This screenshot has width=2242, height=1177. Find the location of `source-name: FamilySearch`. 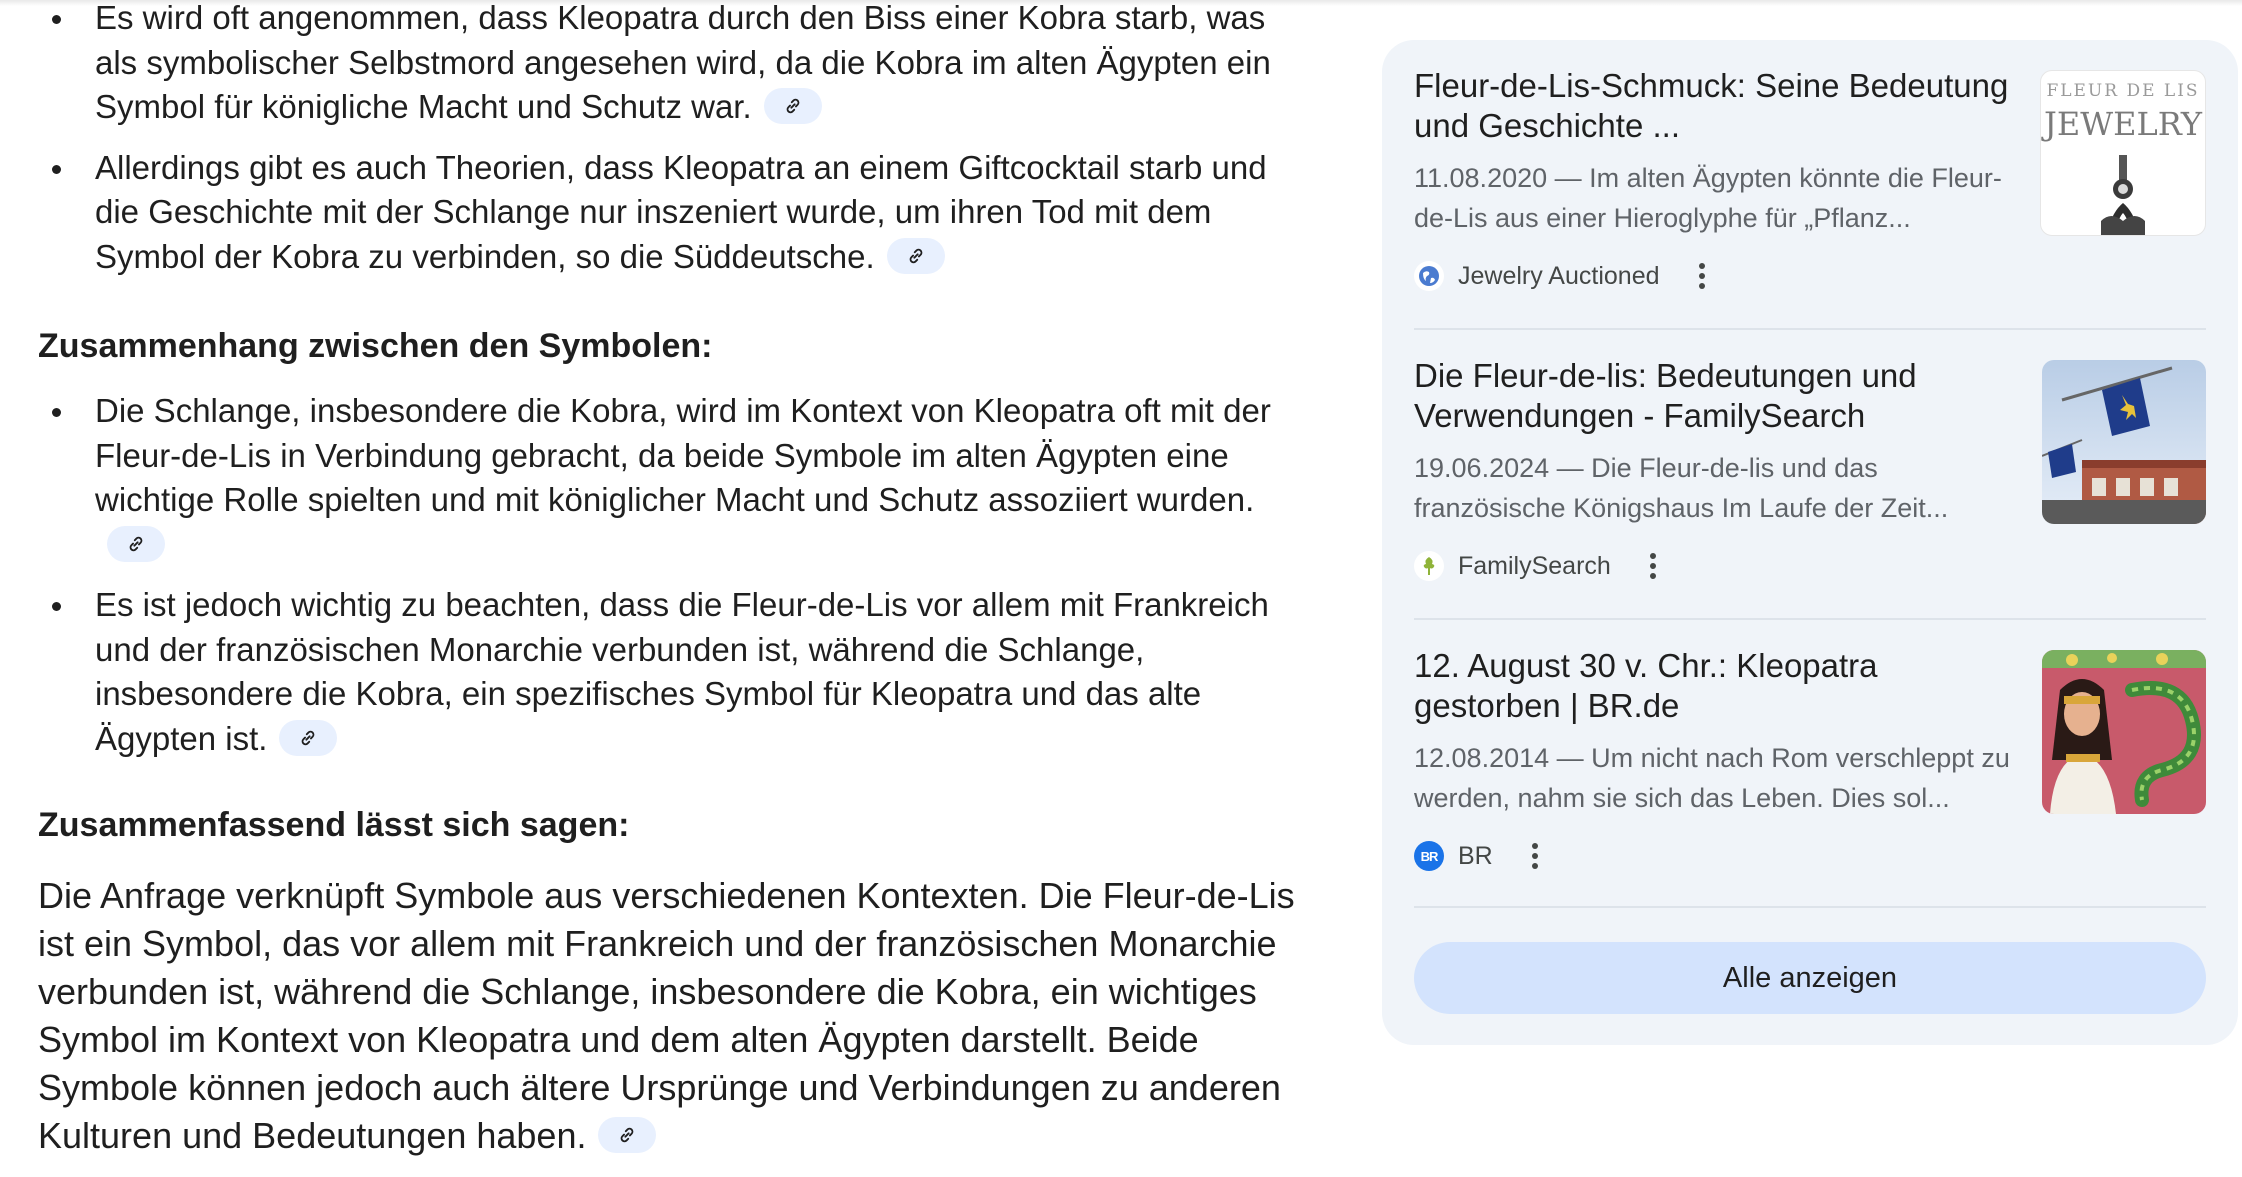

source-name: FamilySearch is located at coordinates (1534, 565).